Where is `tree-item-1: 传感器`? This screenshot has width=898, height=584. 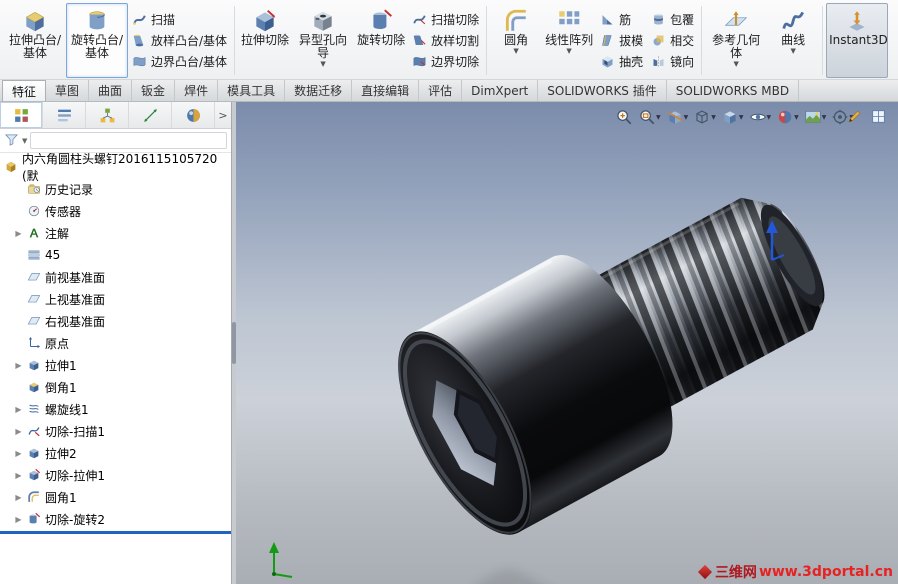 tree-item-1: 传感器 is located at coordinates (115, 211).